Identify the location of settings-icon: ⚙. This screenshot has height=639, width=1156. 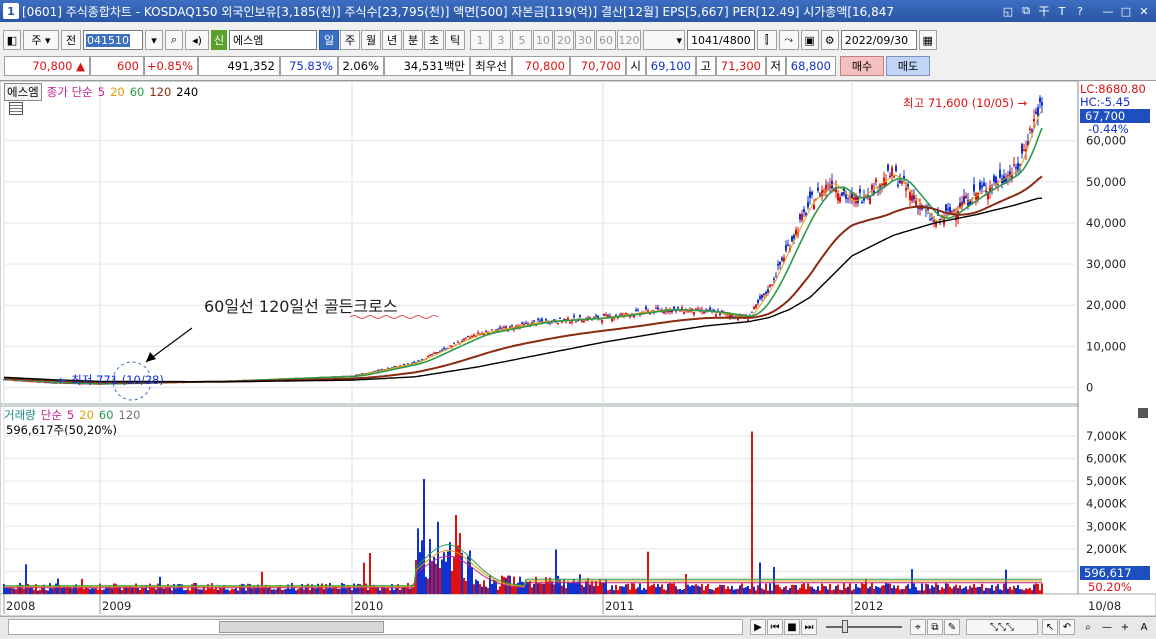
(829, 40).